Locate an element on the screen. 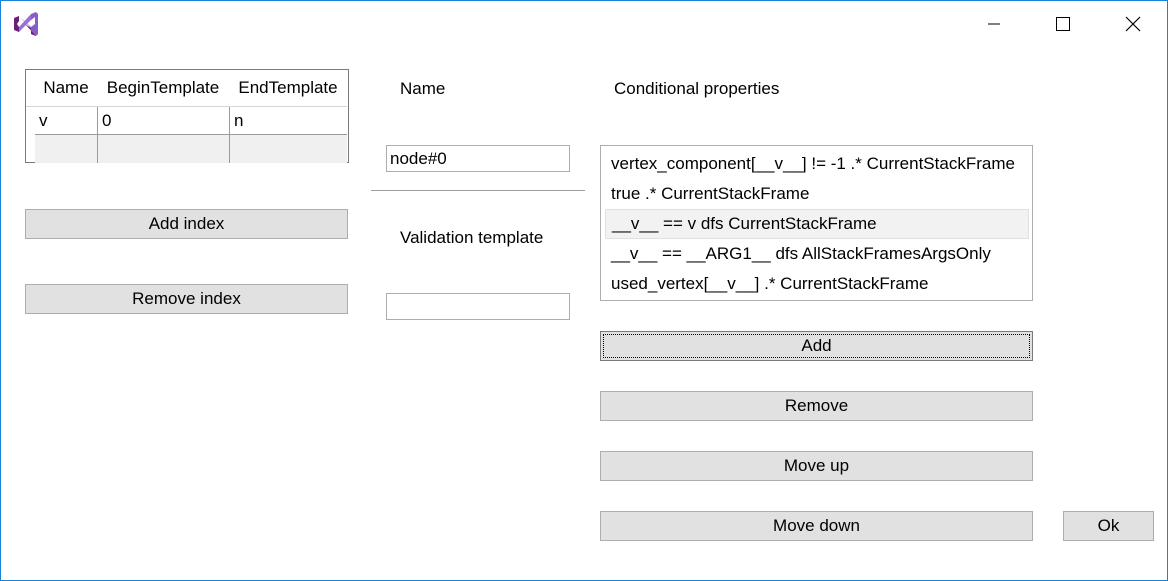 The image size is (1168, 581). close-icon is located at coordinates (1133, 24).